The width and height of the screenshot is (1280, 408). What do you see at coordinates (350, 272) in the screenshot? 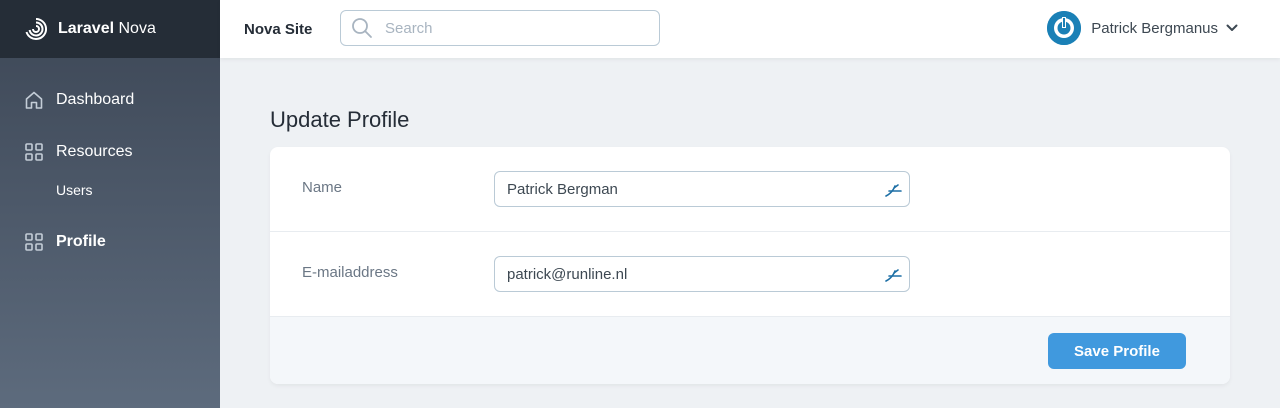
I see `email-label: E-mailaddress` at bounding box center [350, 272].